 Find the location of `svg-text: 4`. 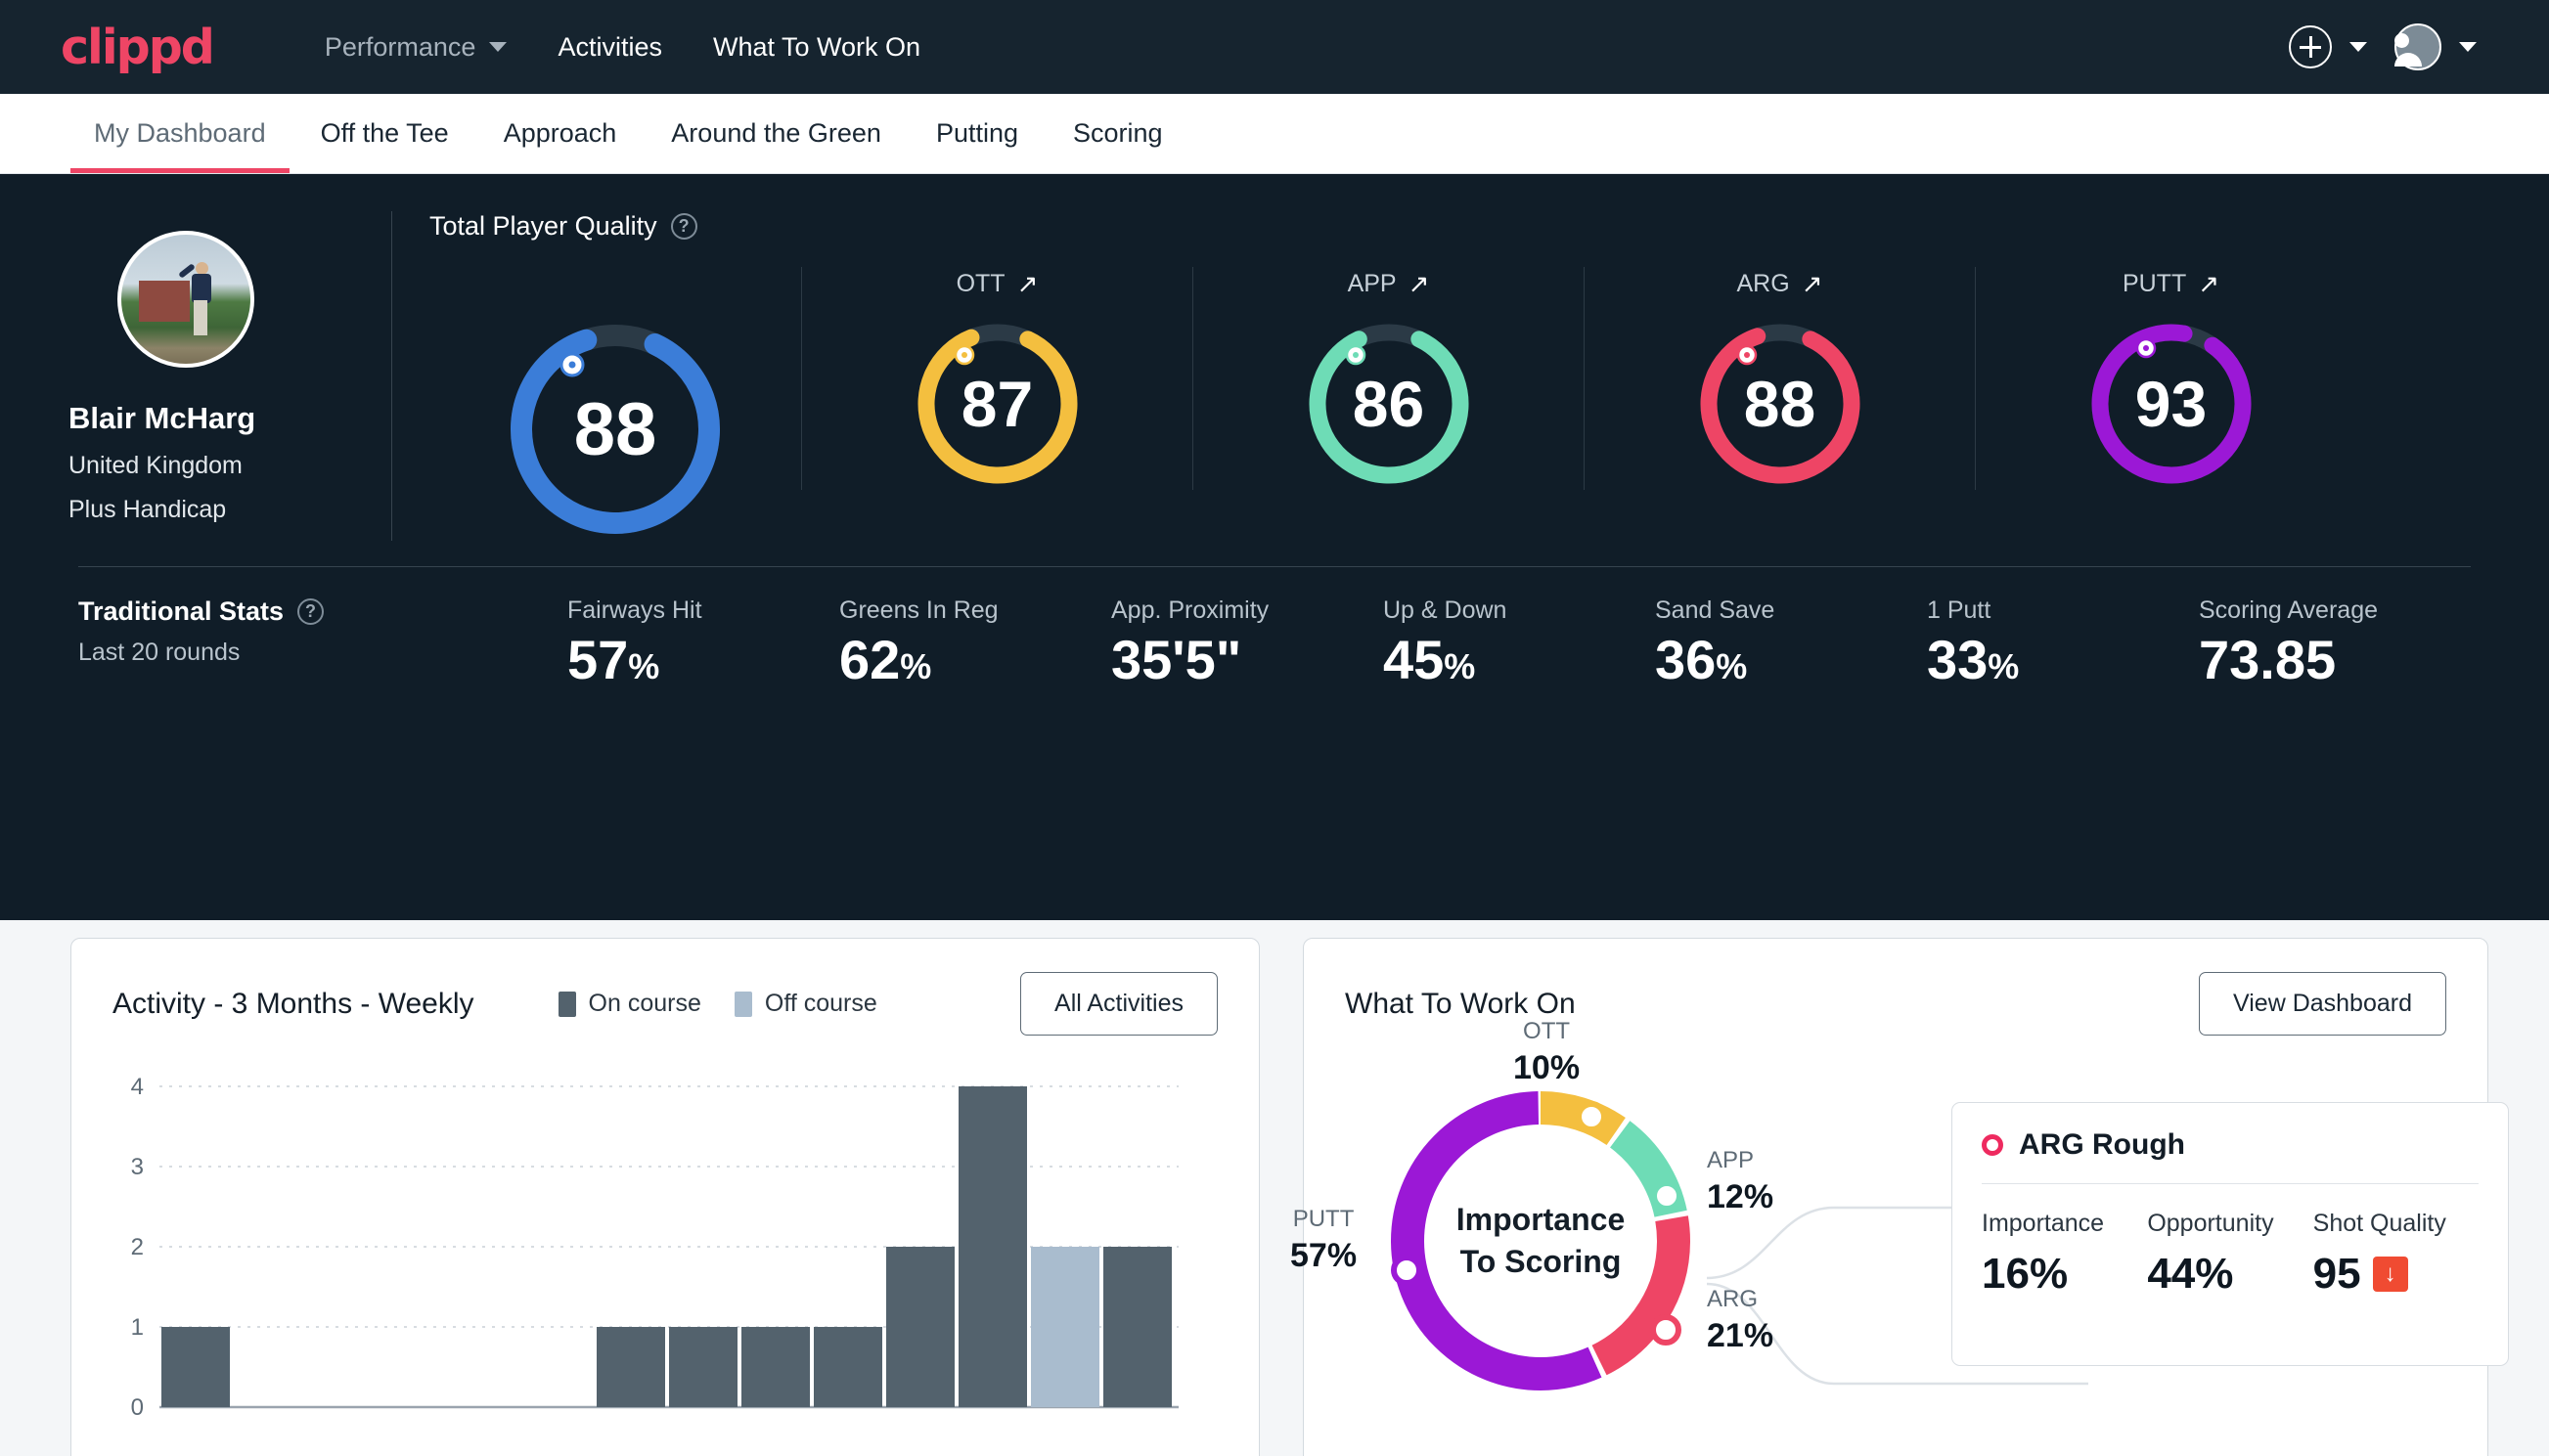

svg-text: 4 is located at coordinates (137, 1087).